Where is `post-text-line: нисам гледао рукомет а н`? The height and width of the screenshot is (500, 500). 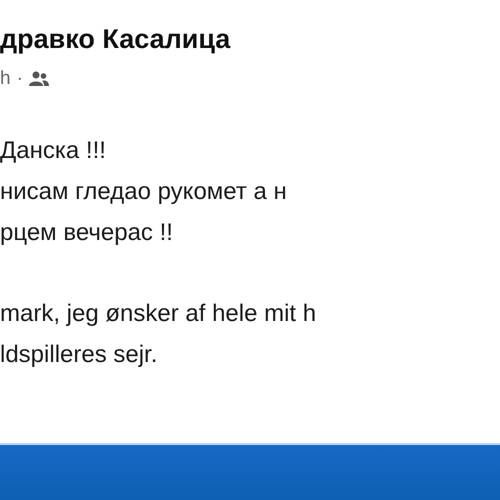 post-text-line: нисам гледао рукомет а н is located at coordinates (144, 192).